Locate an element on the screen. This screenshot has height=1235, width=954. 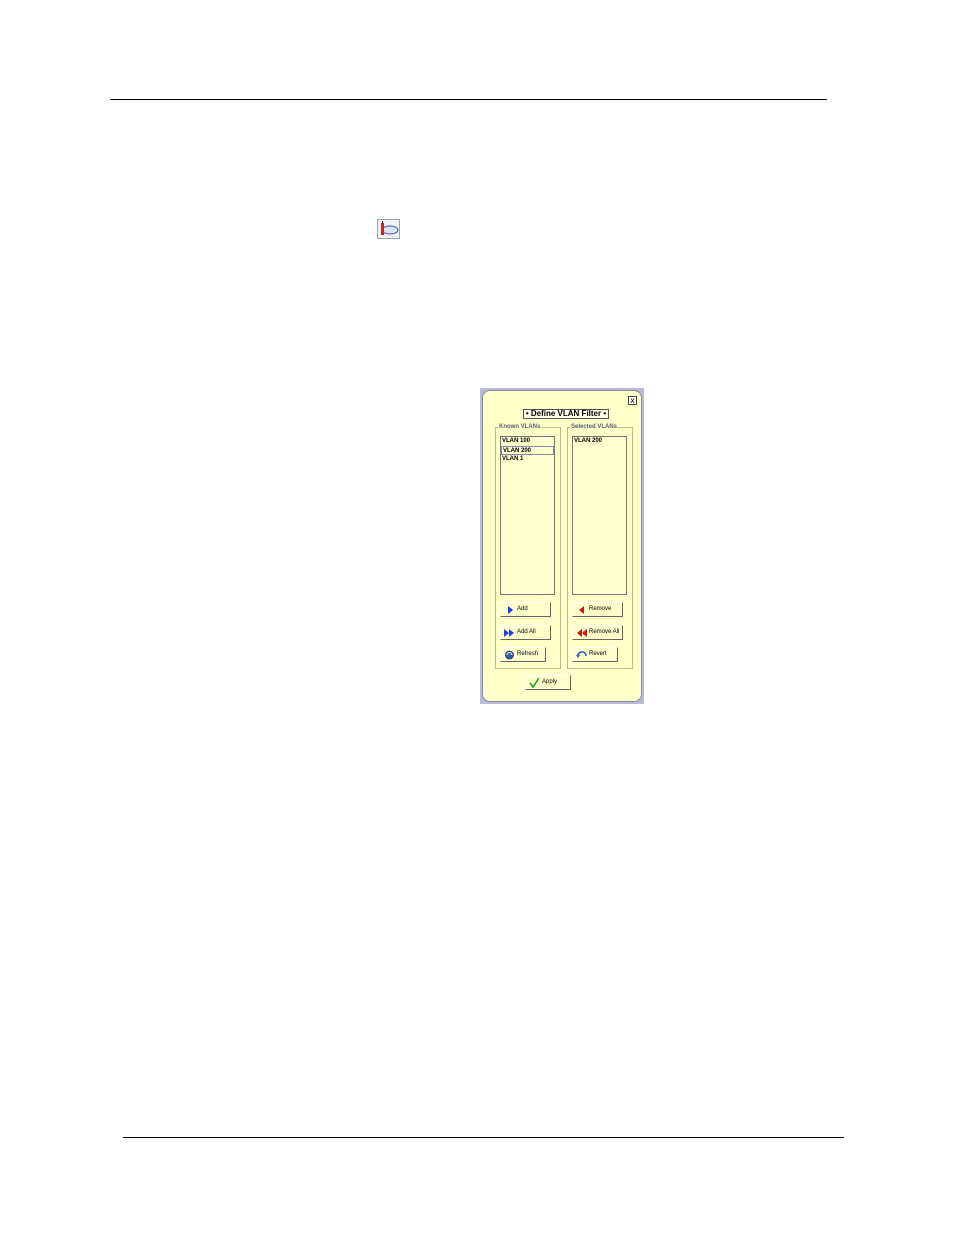
refresh-button: Refresh is located at coordinates (523, 654).